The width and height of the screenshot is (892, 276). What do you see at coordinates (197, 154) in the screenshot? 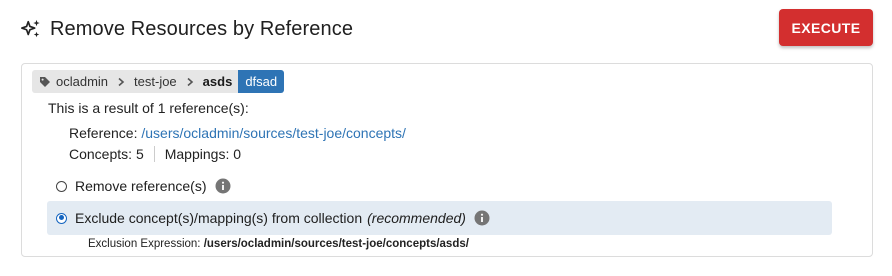
I see `mappings-label: Mappings:` at bounding box center [197, 154].